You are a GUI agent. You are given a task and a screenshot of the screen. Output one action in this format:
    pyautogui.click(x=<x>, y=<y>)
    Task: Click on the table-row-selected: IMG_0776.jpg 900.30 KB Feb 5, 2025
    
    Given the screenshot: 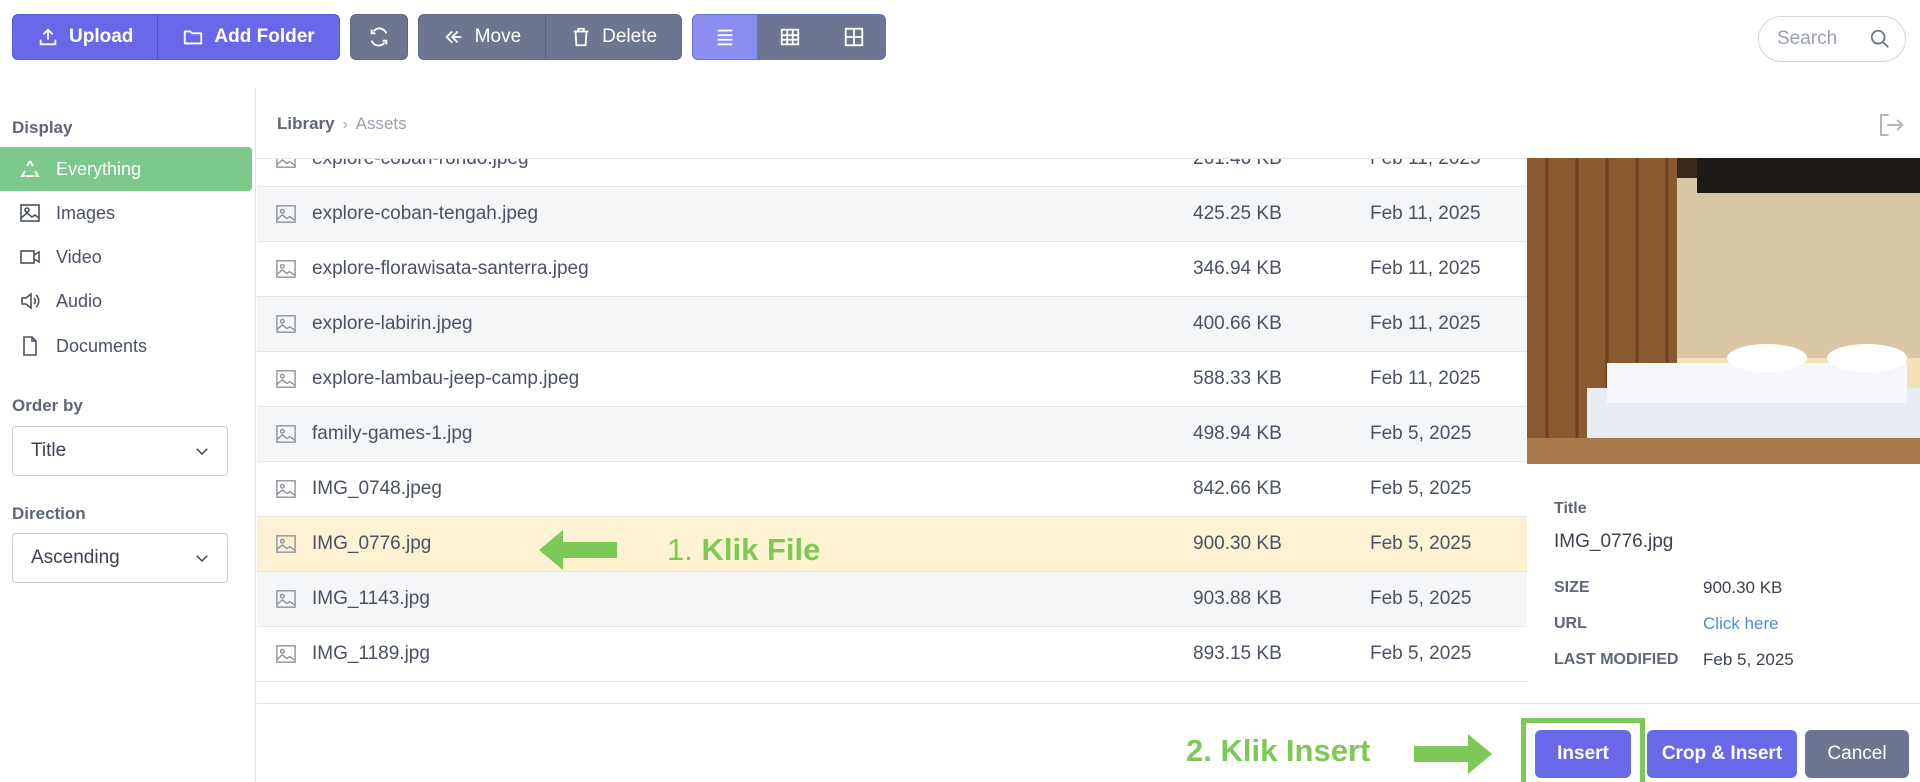 What is the action you would take?
    pyautogui.click(x=892, y=544)
    